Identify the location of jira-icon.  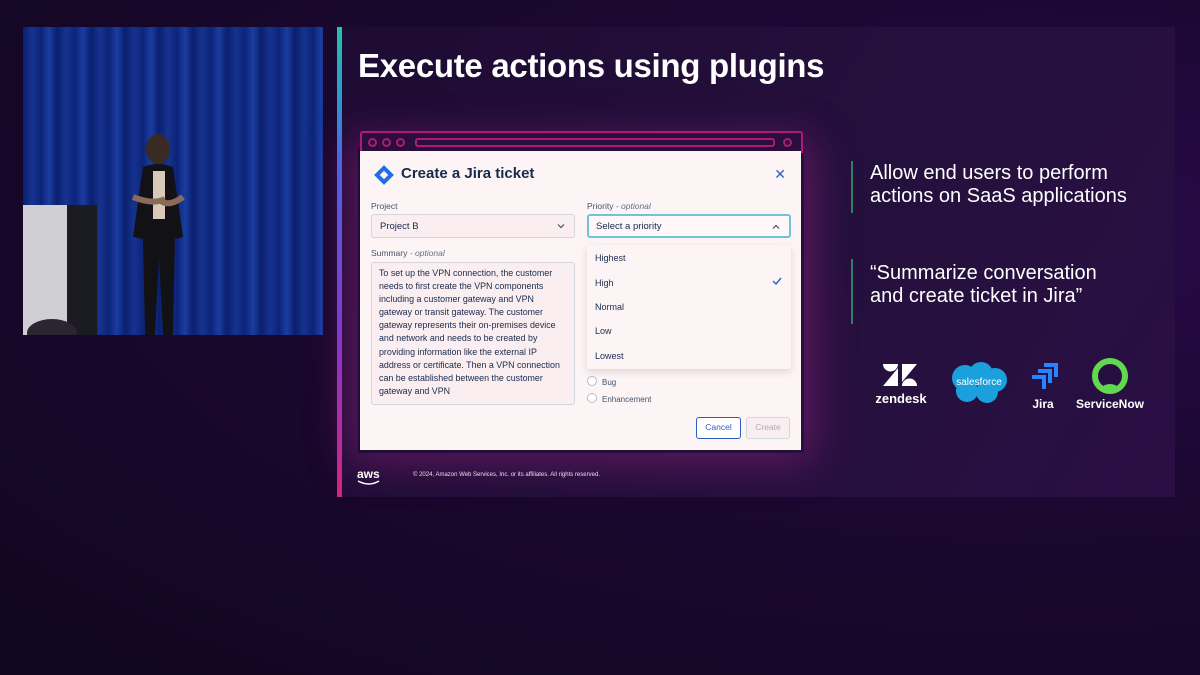
(1045, 376).